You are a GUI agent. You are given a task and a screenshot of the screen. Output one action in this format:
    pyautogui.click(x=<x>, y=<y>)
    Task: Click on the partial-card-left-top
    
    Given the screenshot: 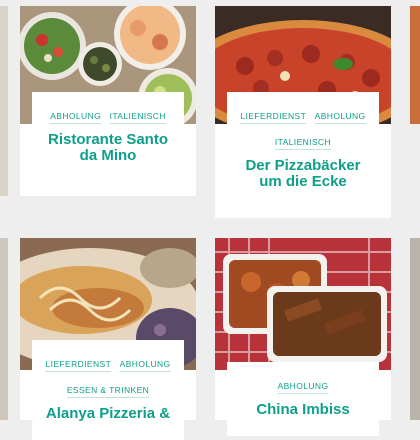 What is the action you would take?
    pyautogui.click(x=4, y=101)
    